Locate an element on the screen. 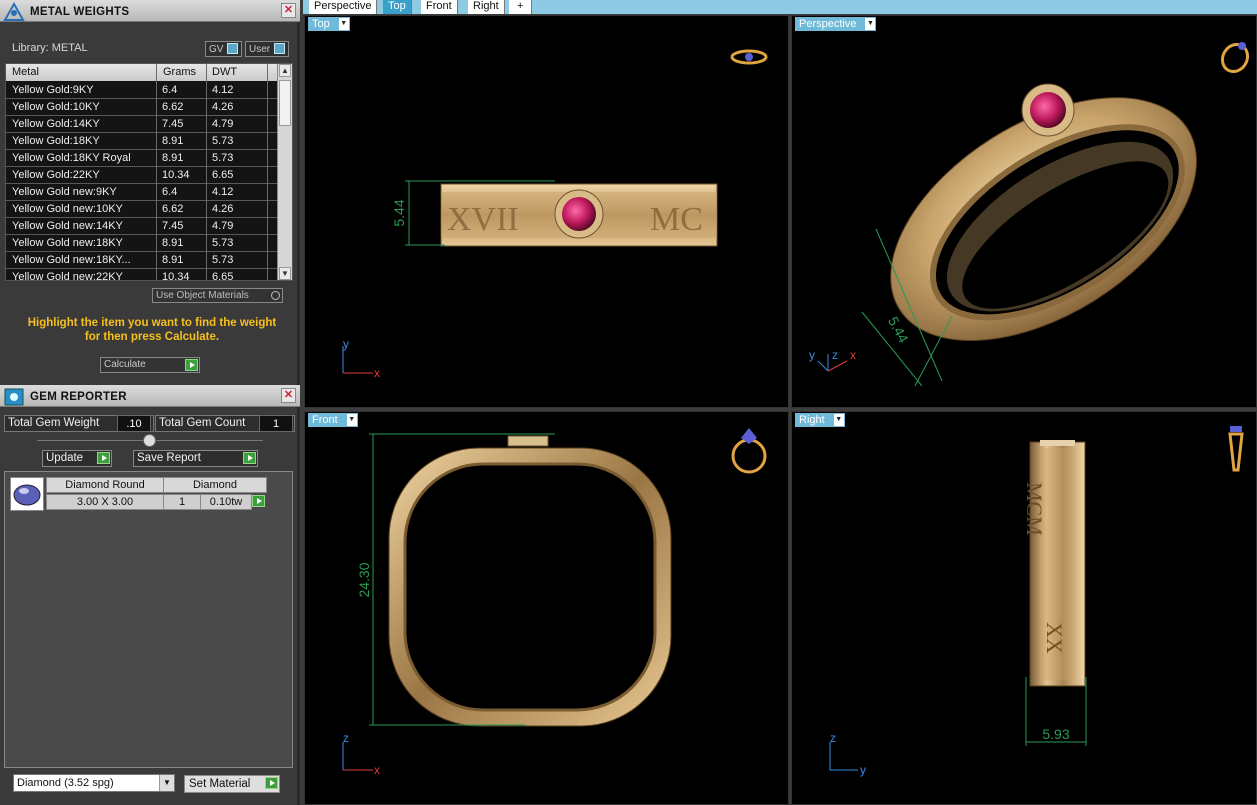 The width and height of the screenshot is (1257, 805). scroll-down-icon: ▼ is located at coordinates (285, 273).